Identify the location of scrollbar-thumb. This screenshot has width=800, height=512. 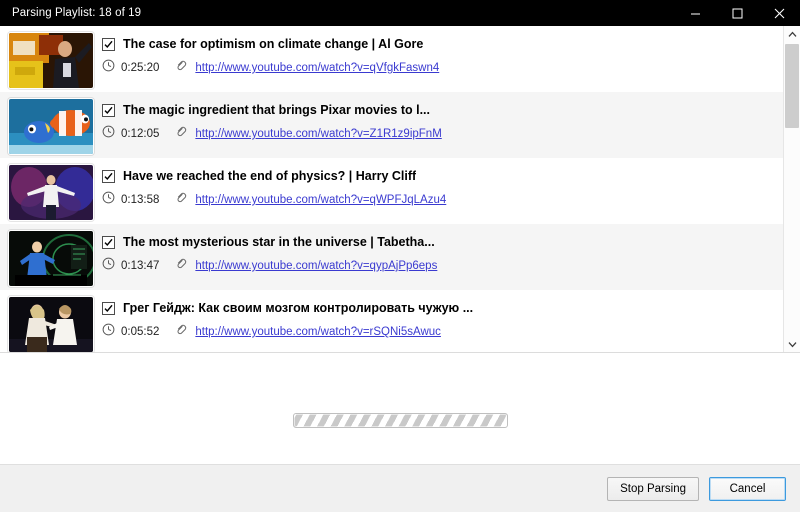
(792, 86).